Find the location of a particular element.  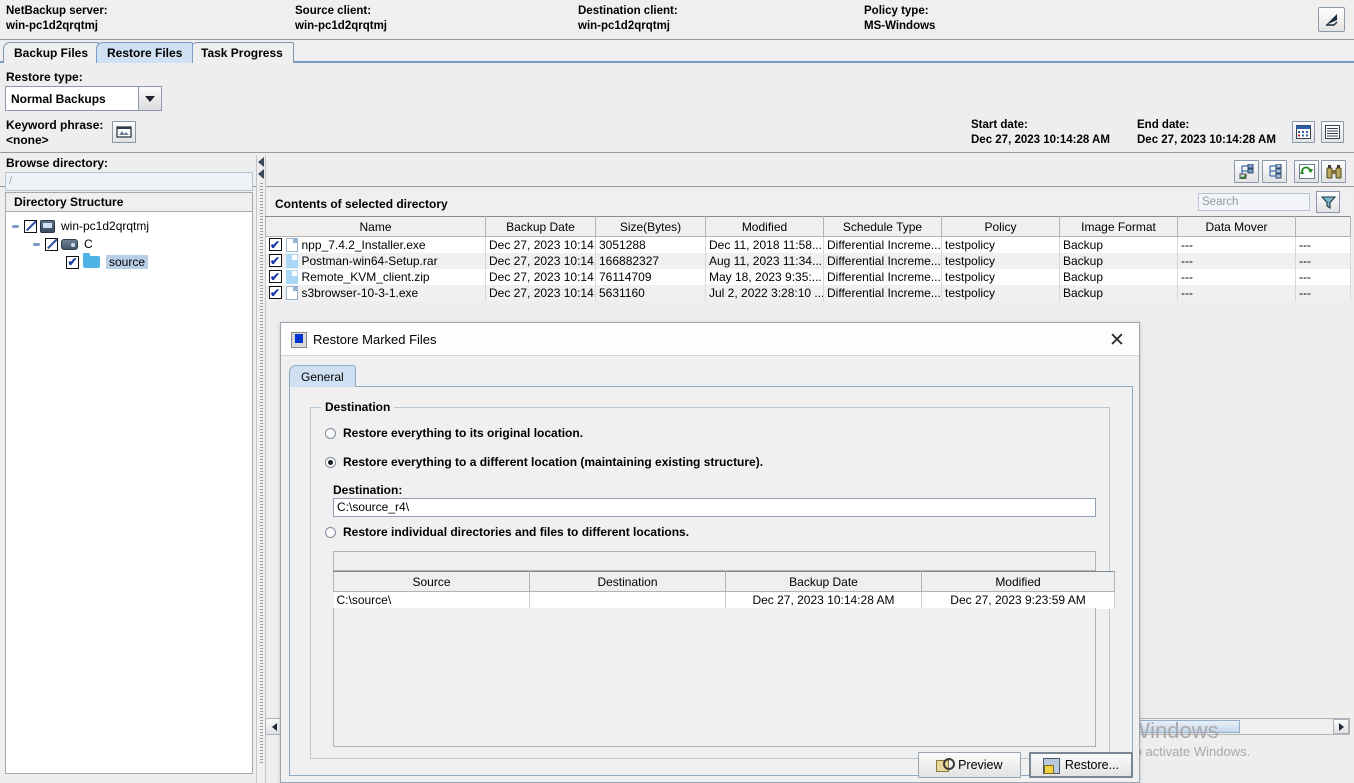

cell-name: ✔ s3browser-10-3-1.exe is located at coordinates (375, 292).